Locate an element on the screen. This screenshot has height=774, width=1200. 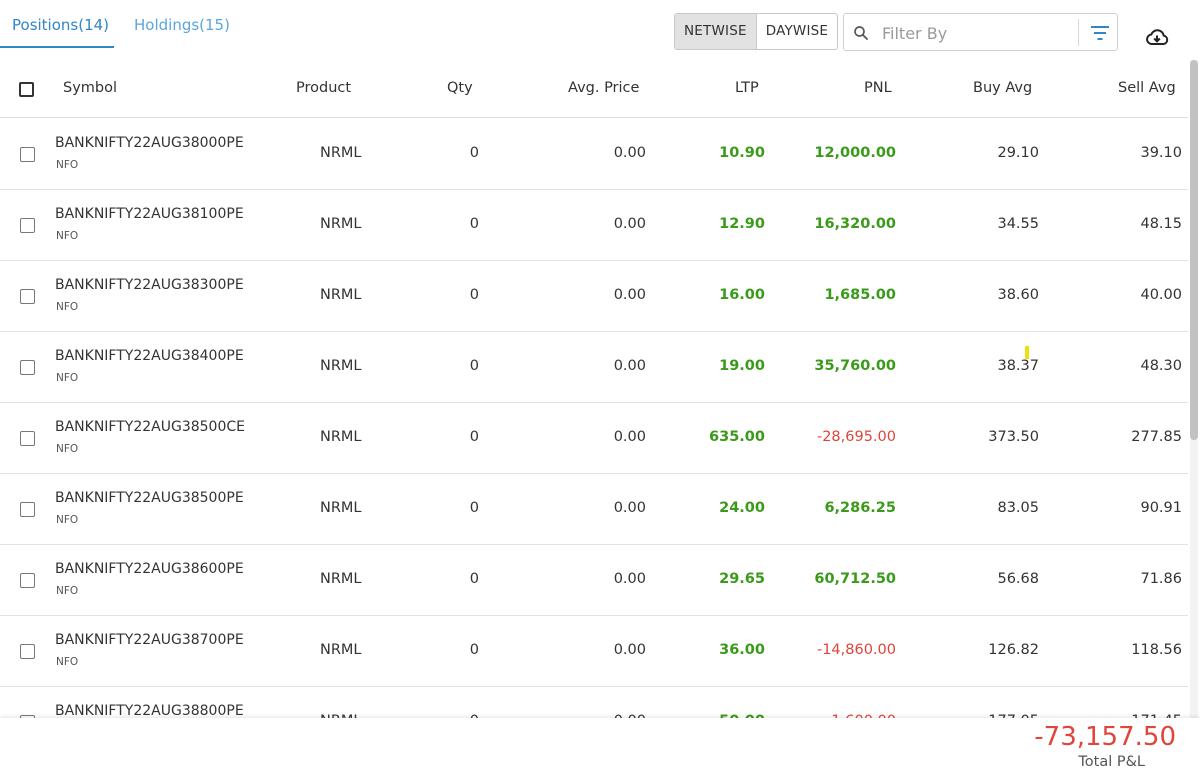
cell-sell-avg: 71.86 is located at coordinates (1161, 579).